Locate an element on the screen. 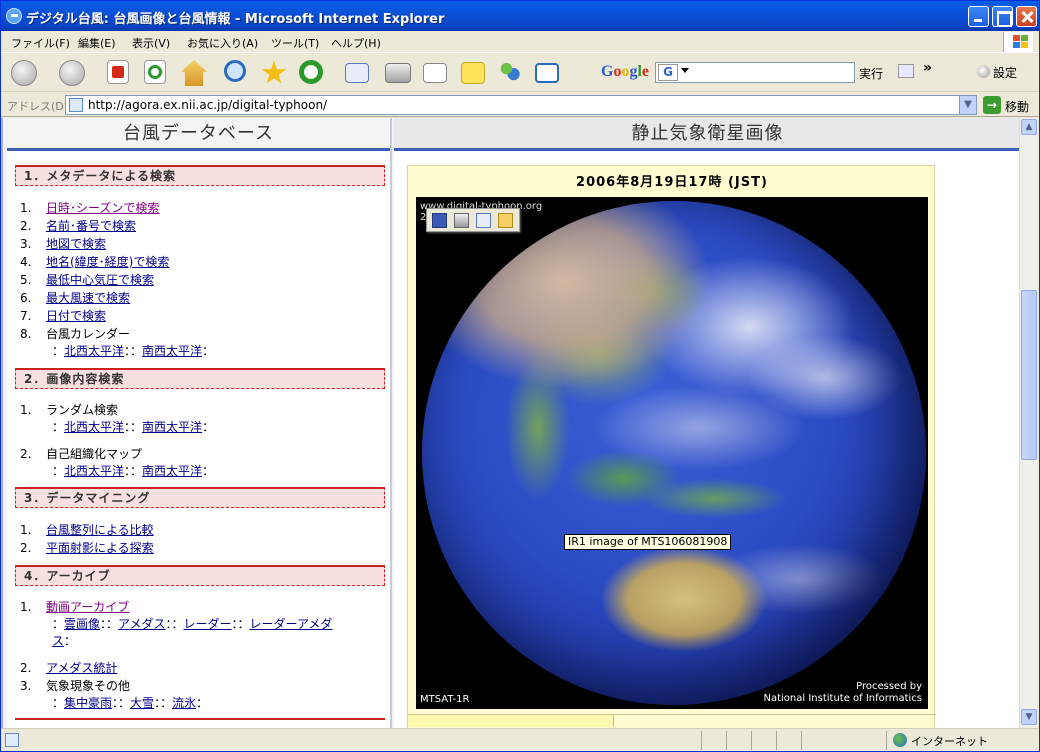 The width and height of the screenshot is (1040, 752). discuss-icon is located at coordinates (473, 73).